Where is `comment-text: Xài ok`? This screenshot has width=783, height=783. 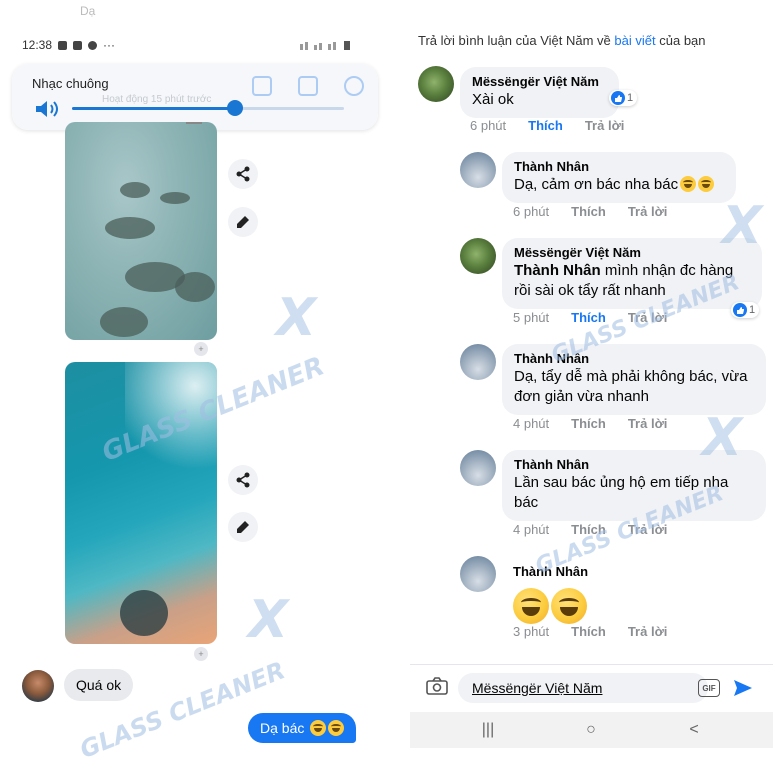
comment-text: Xài ok is located at coordinates (493, 99).